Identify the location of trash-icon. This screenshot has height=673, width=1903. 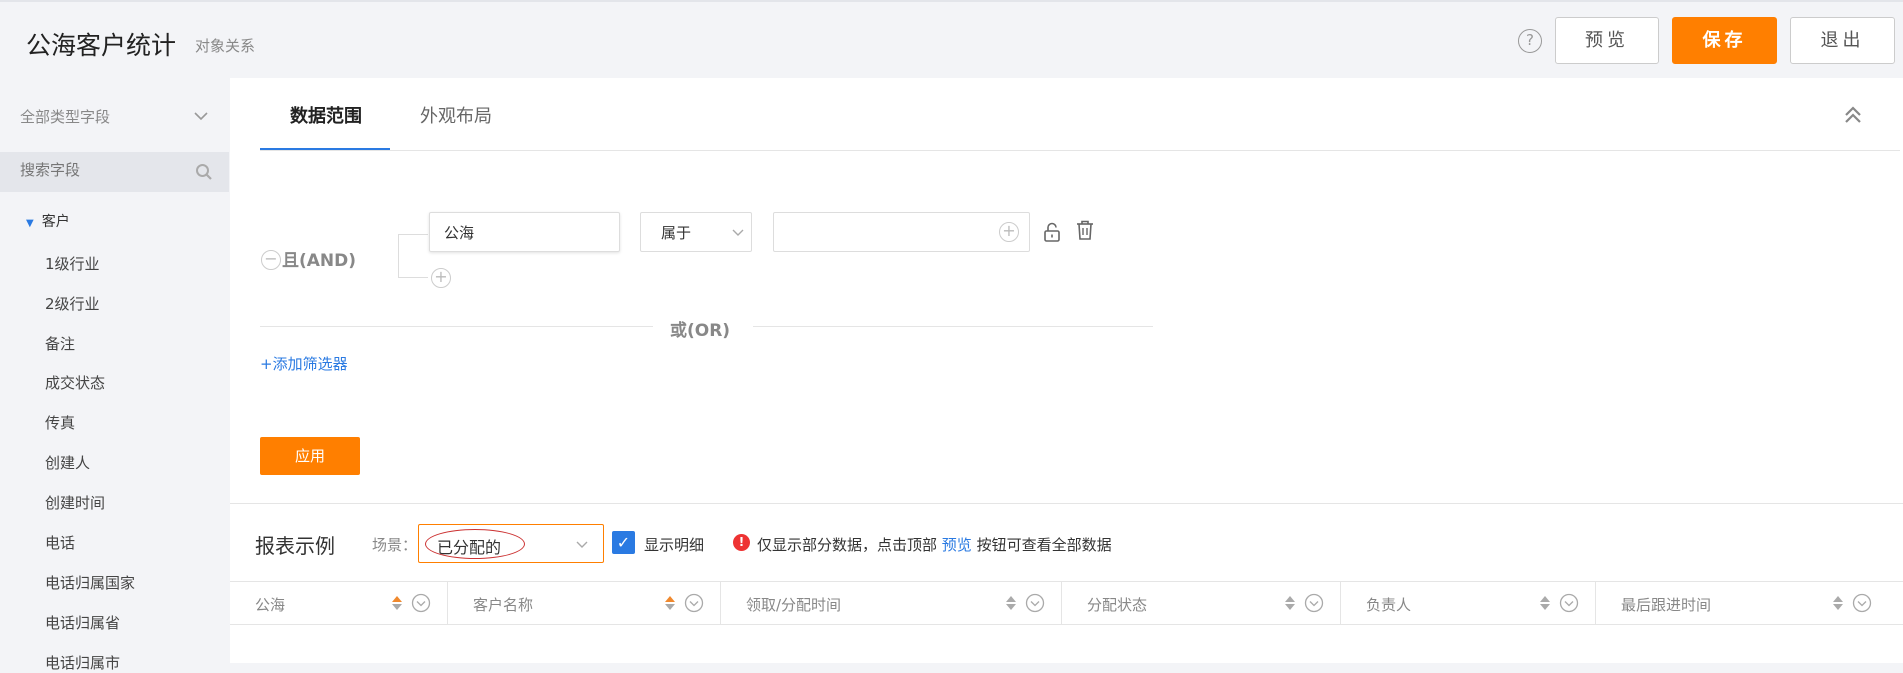
(1085, 230).